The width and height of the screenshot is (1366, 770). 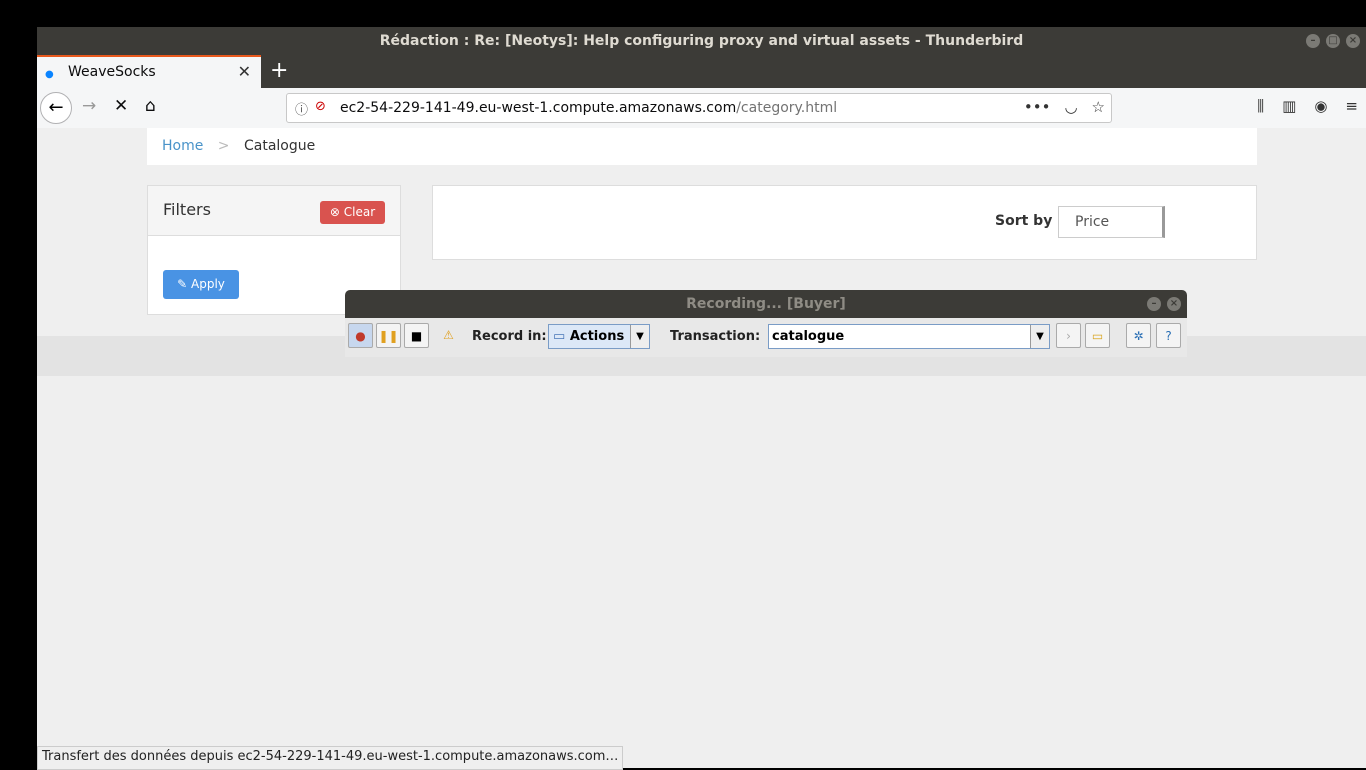 What do you see at coordinates (1353, 41) in the screenshot?
I see `close-icon: ×` at bounding box center [1353, 41].